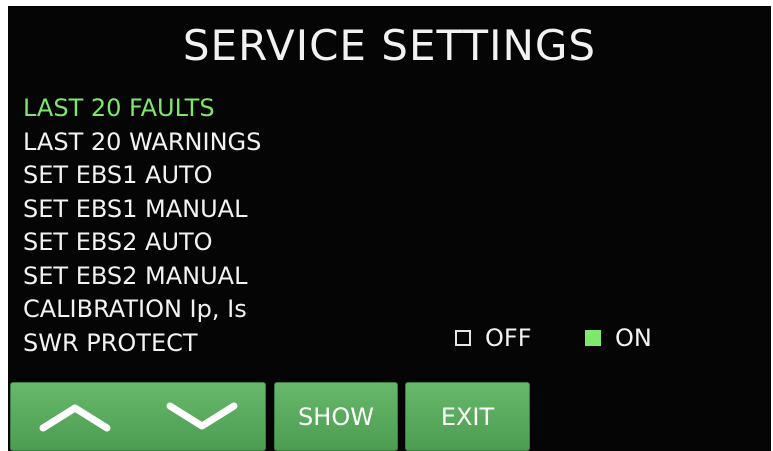 The image size is (773, 451). Describe the element at coordinates (142, 344) in the screenshot. I see `menu-item-swr-protect: SWR PROTECT` at that location.